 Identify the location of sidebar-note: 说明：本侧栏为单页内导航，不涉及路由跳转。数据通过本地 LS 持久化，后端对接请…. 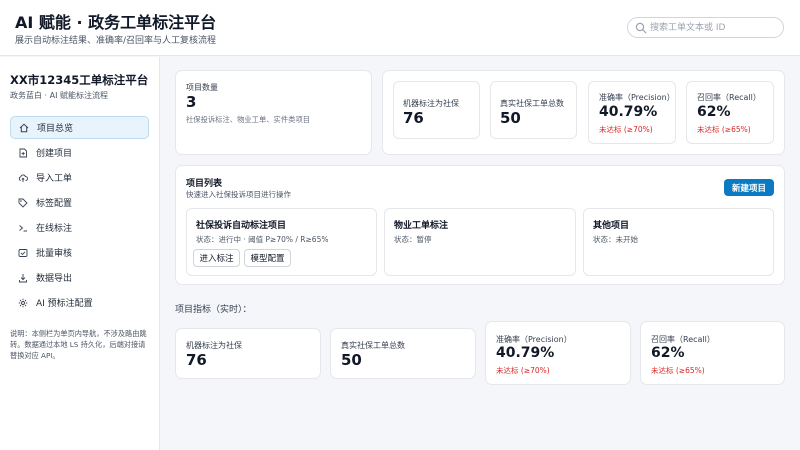
(78, 344).